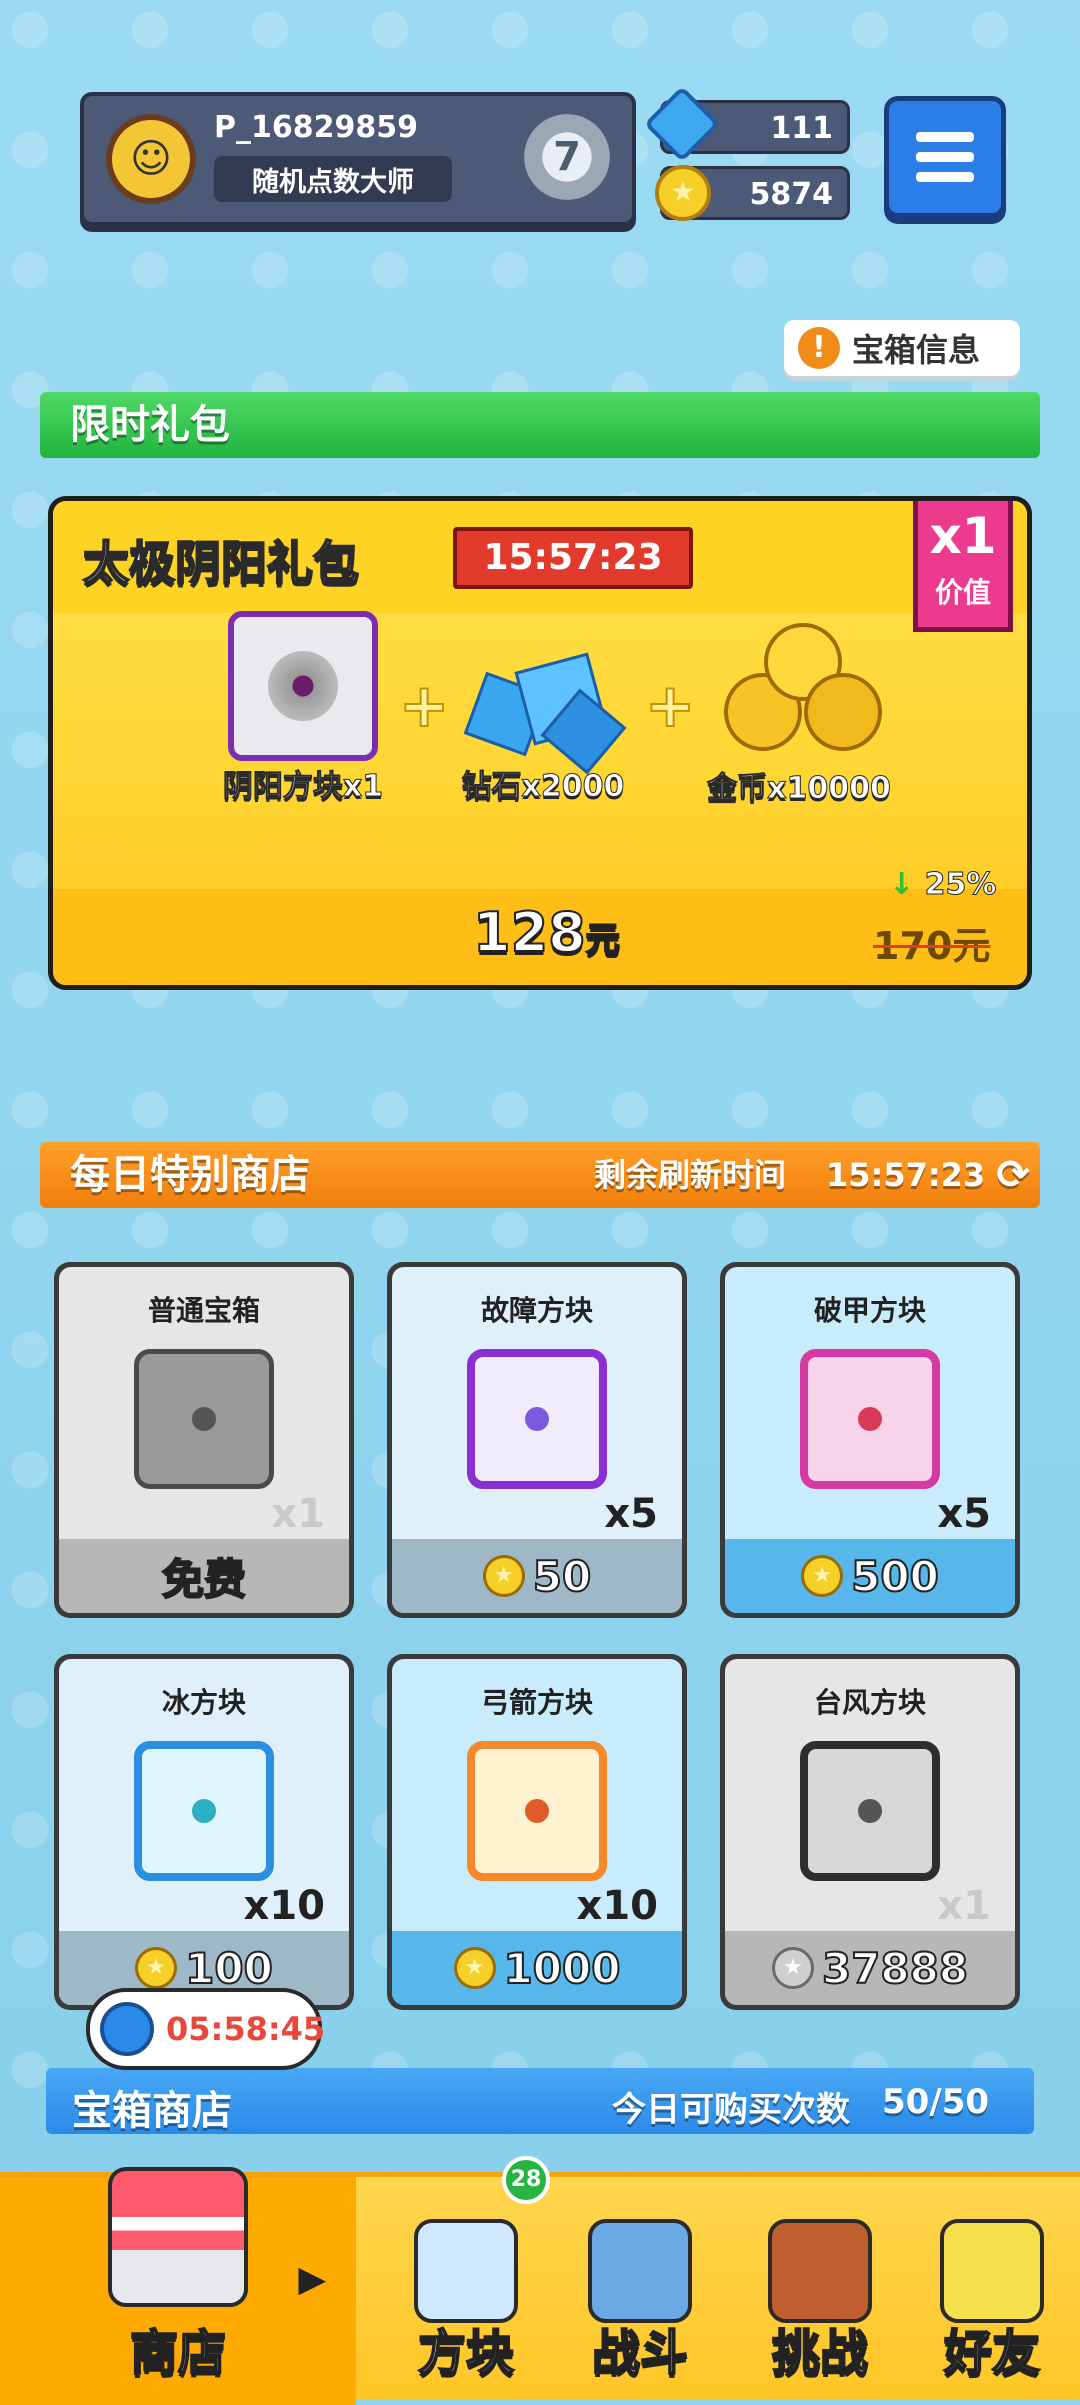 This screenshot has height=2405, width=1080. I want to click on challenge-icon, so click(820, 2271).